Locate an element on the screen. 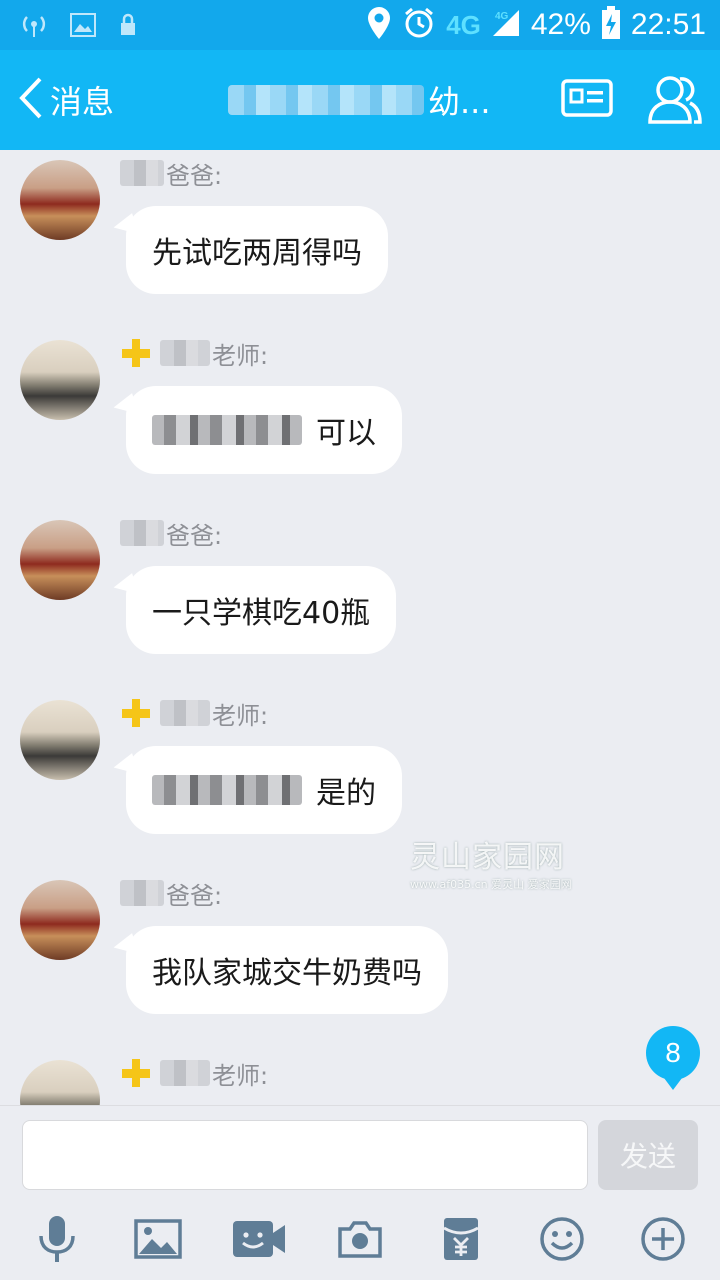  group-members-button is located at coordinates (675, 99).